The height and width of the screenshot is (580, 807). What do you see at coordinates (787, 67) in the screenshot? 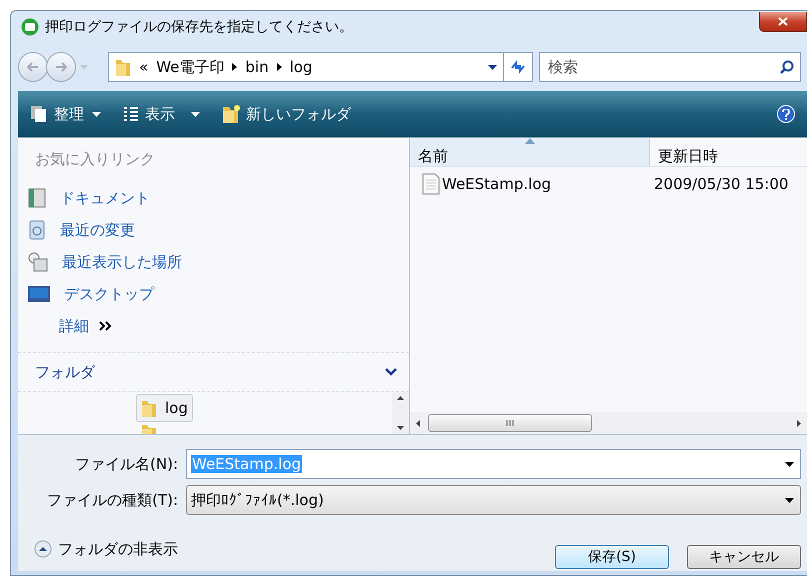
I see `search-icon` at bounding box center [787, 67].